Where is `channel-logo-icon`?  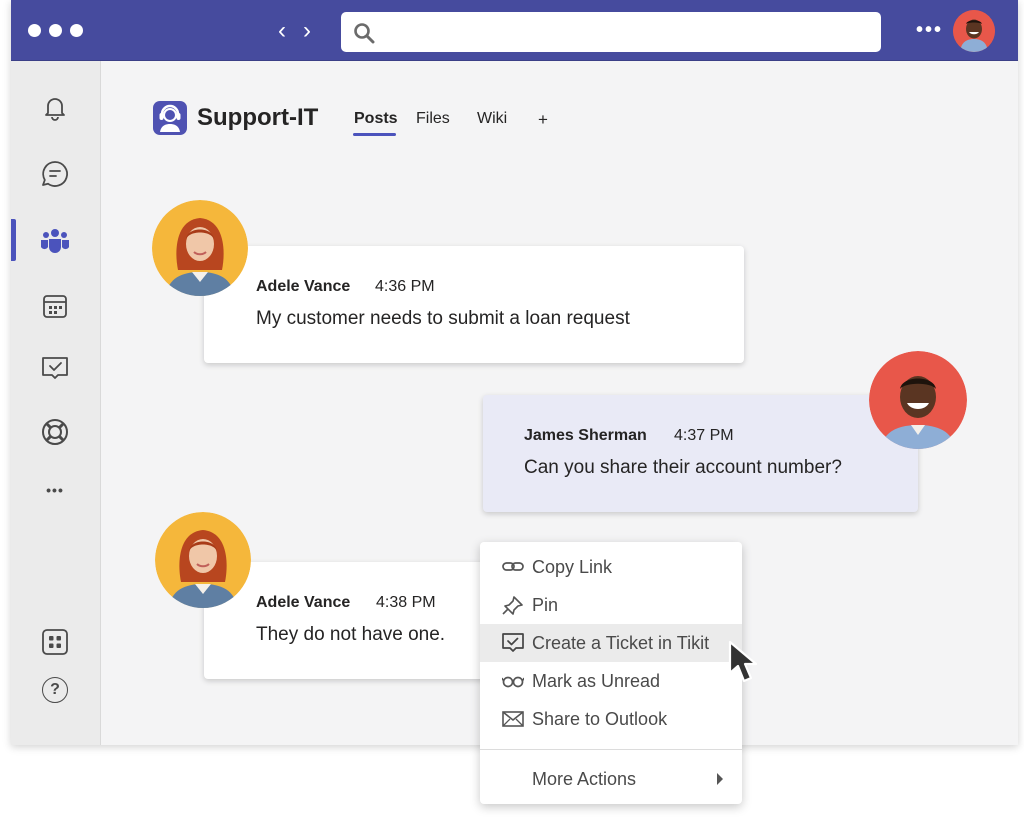
channel-logo-icon is located at coordinates (170, 118).